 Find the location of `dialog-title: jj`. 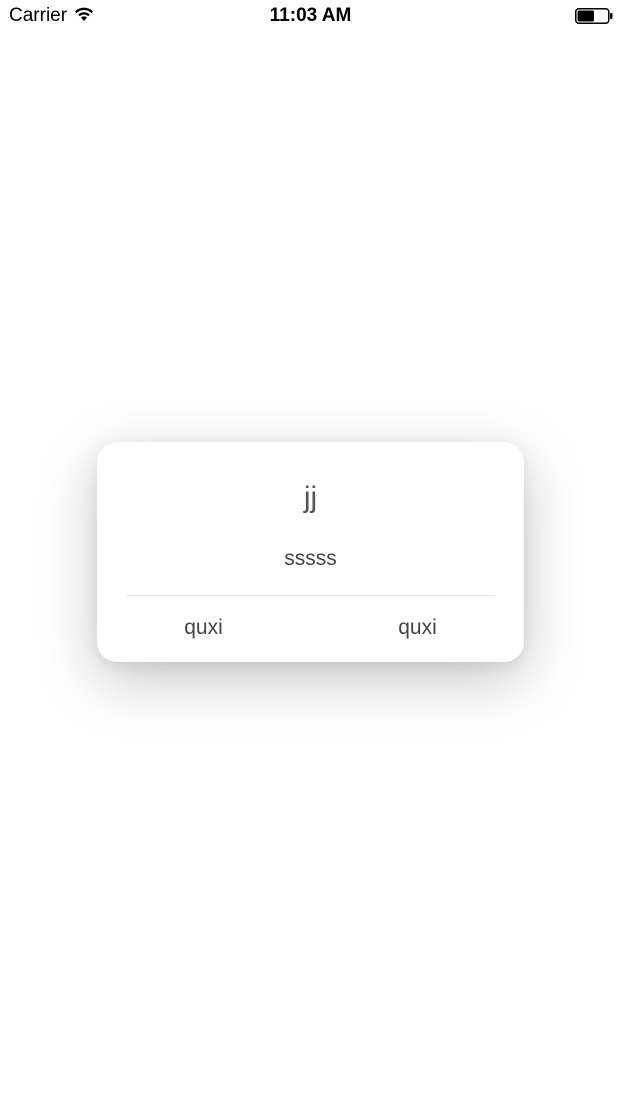

dialog-title: jj is located at coordinates (310, 497).